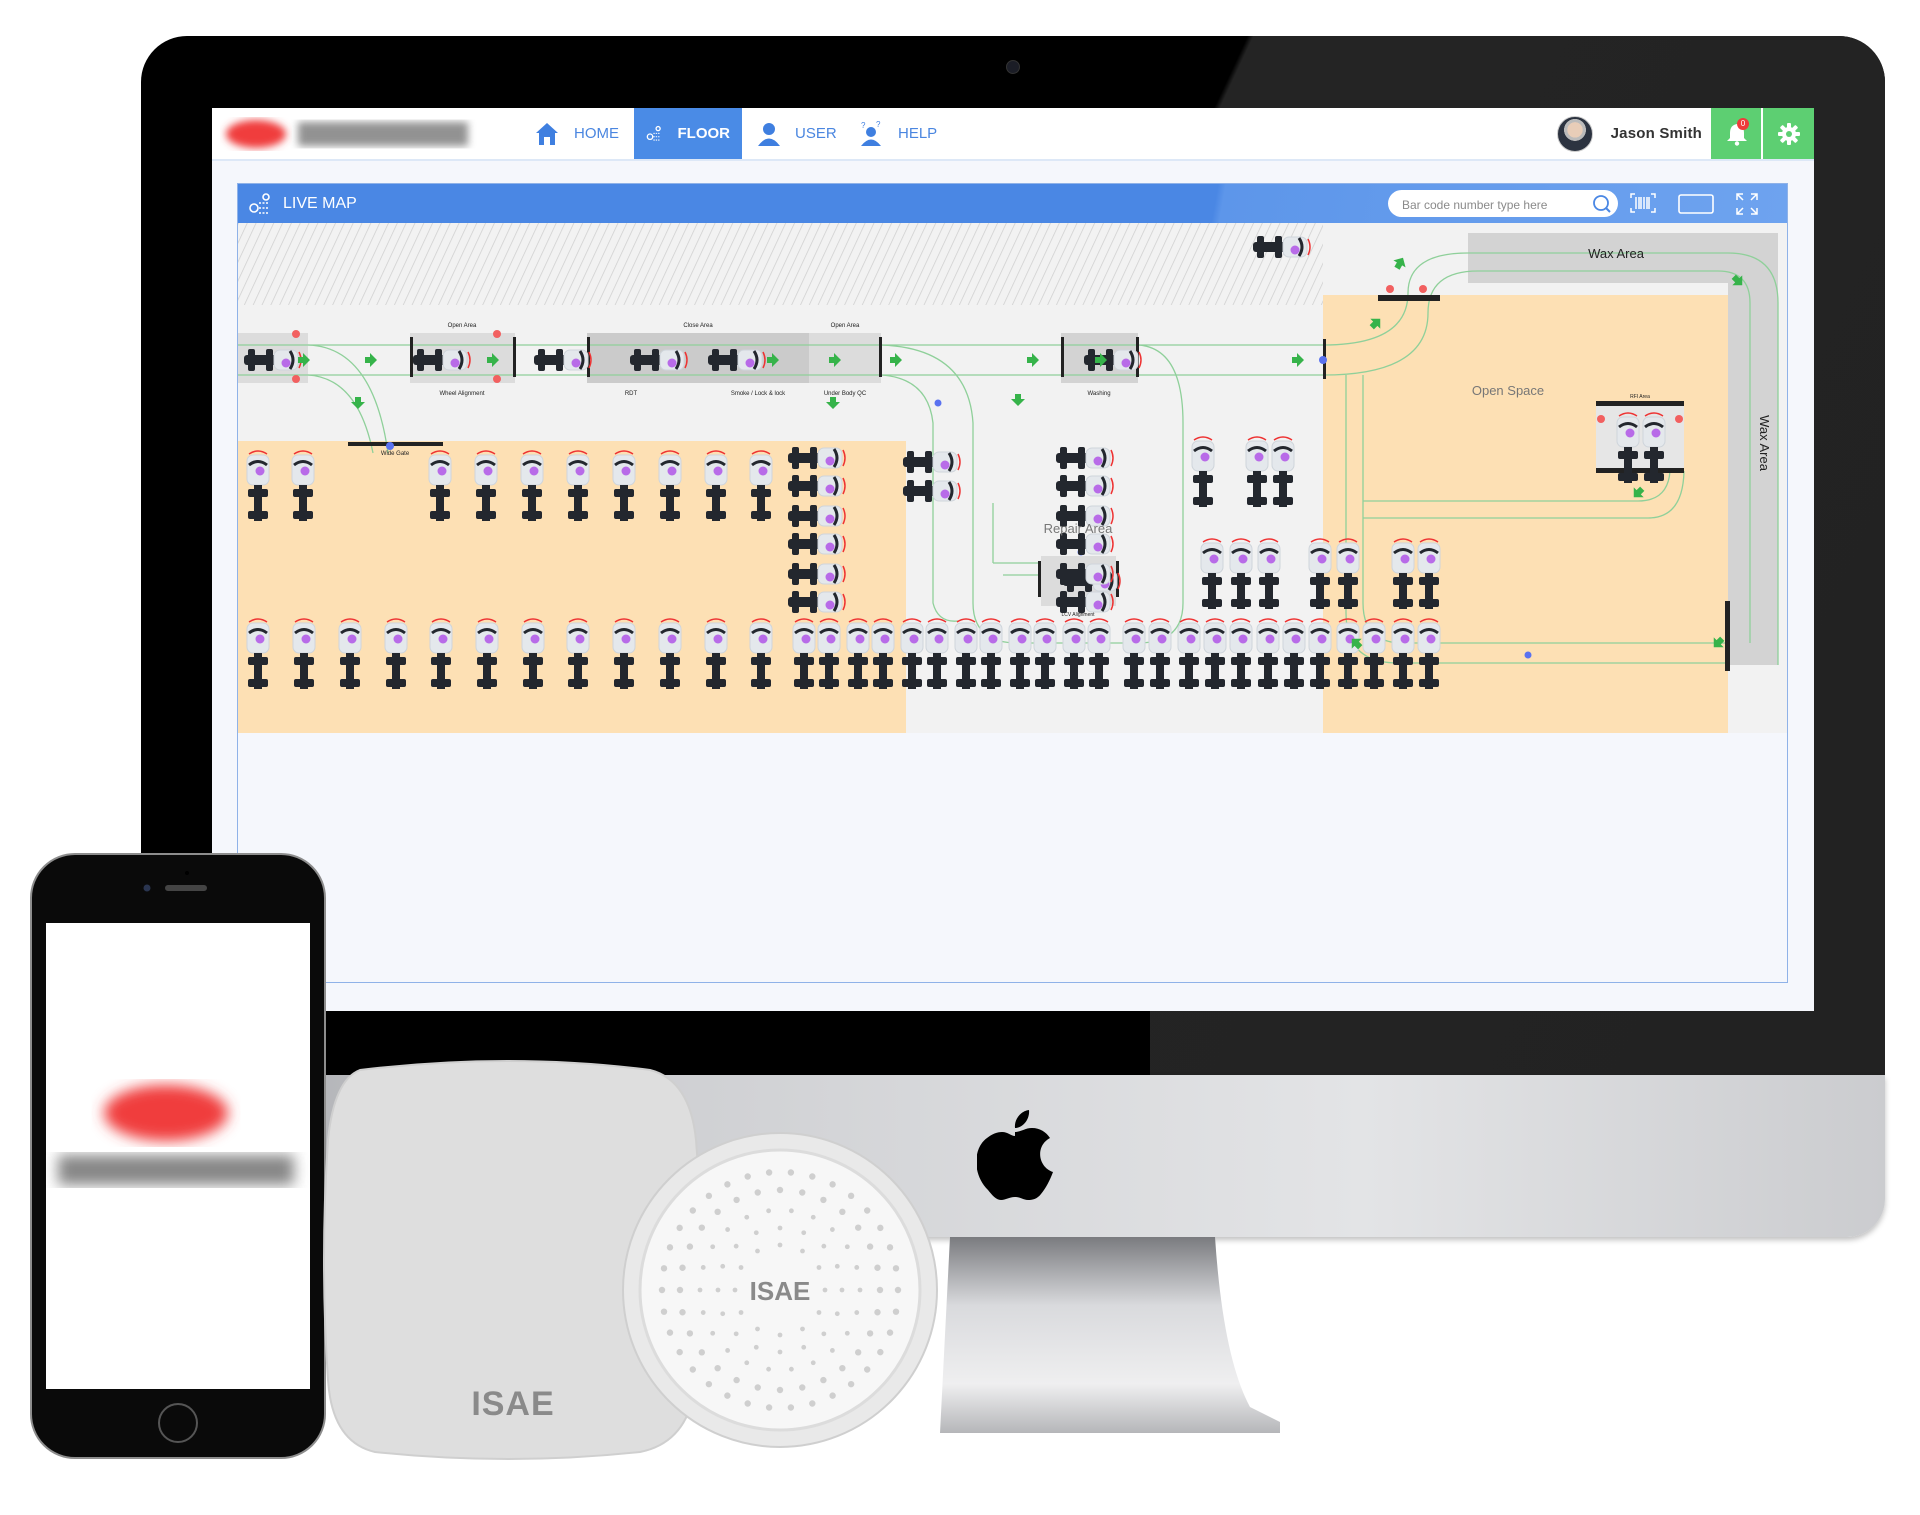  Describe the element at coordinates (1015, 1155) in the screenshot. I see `apple-logo-icon` at that location.